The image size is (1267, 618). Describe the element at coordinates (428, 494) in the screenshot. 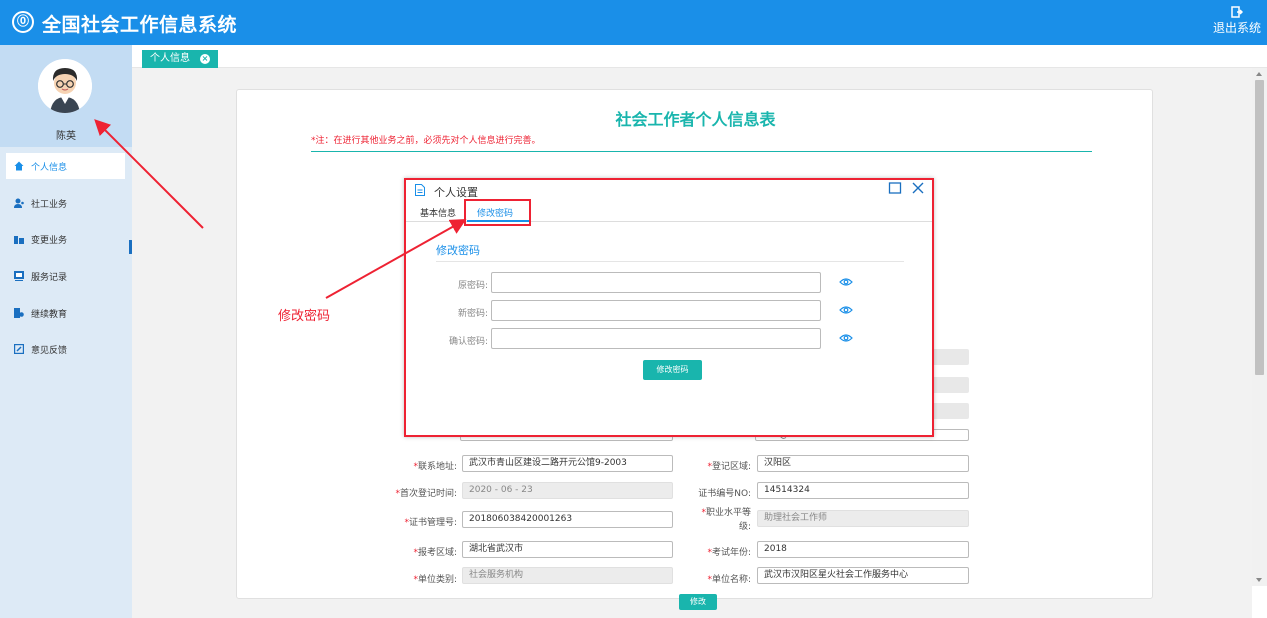

I see `field-label: 首次登记时间:` at that location.